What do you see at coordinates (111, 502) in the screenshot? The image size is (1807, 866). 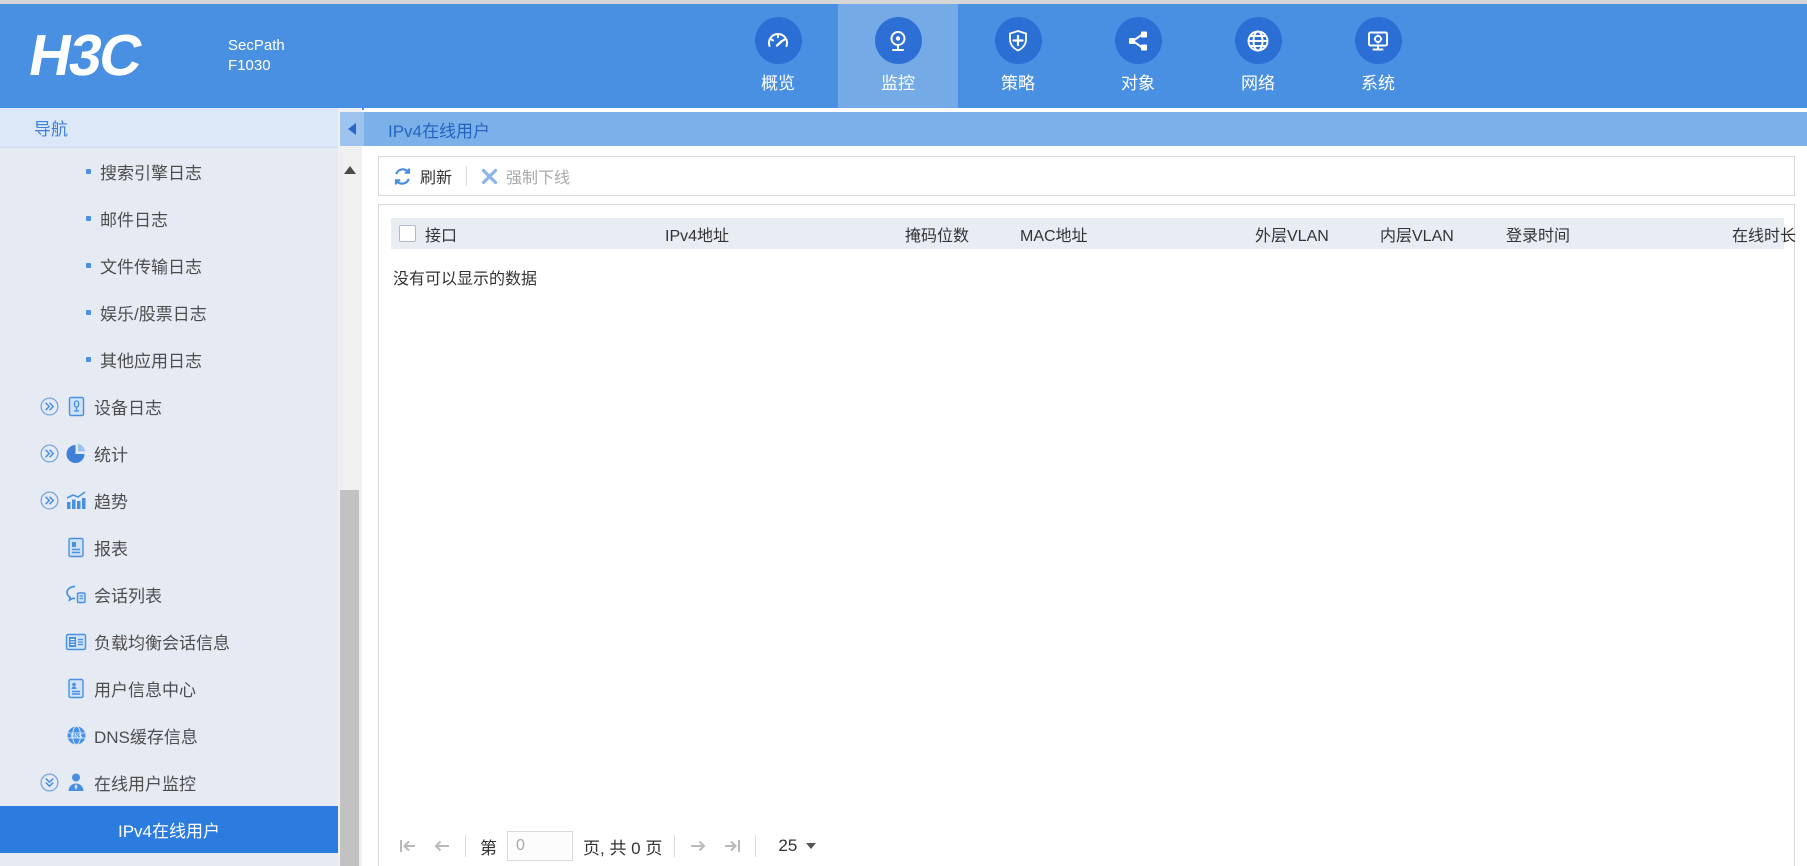 I see `sidebar-item-label: 趋势` at bounding box center [111, 502].